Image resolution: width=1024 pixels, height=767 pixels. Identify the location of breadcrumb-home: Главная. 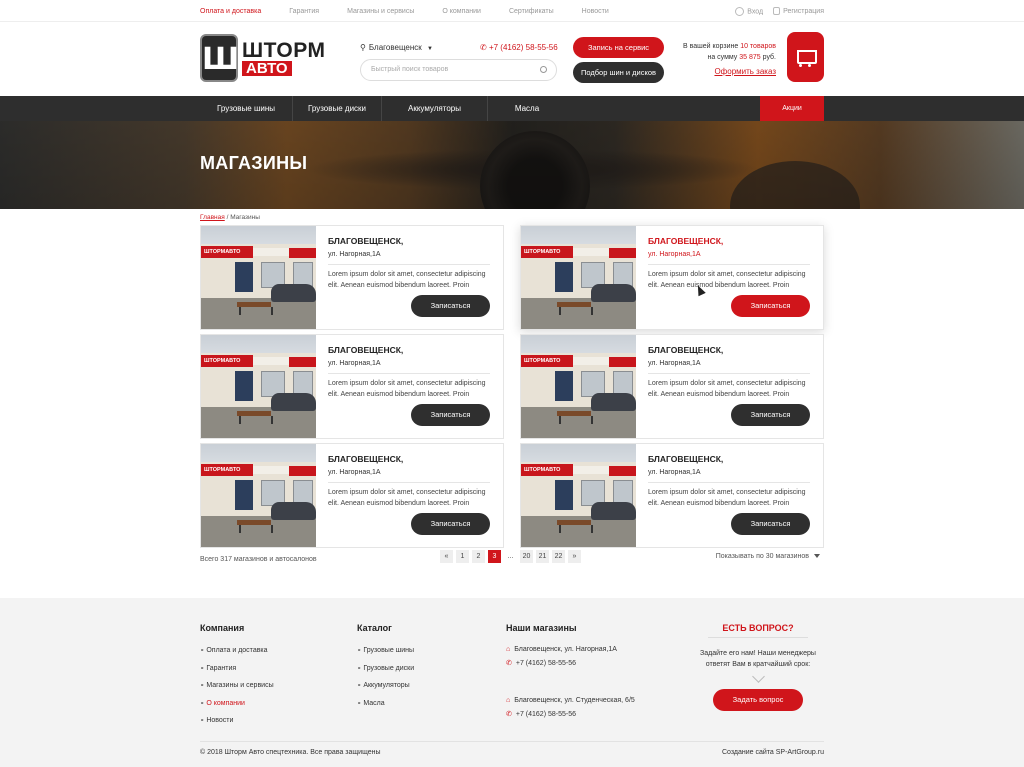
(212, 217).